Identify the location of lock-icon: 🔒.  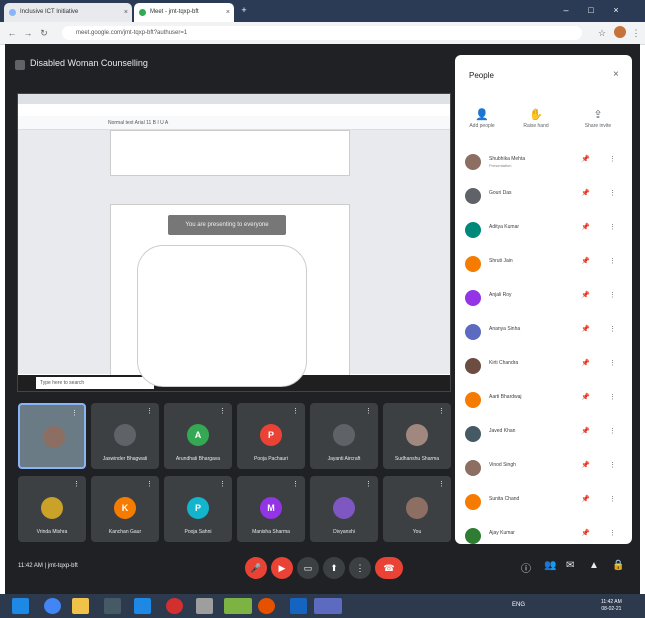
(618, 565).